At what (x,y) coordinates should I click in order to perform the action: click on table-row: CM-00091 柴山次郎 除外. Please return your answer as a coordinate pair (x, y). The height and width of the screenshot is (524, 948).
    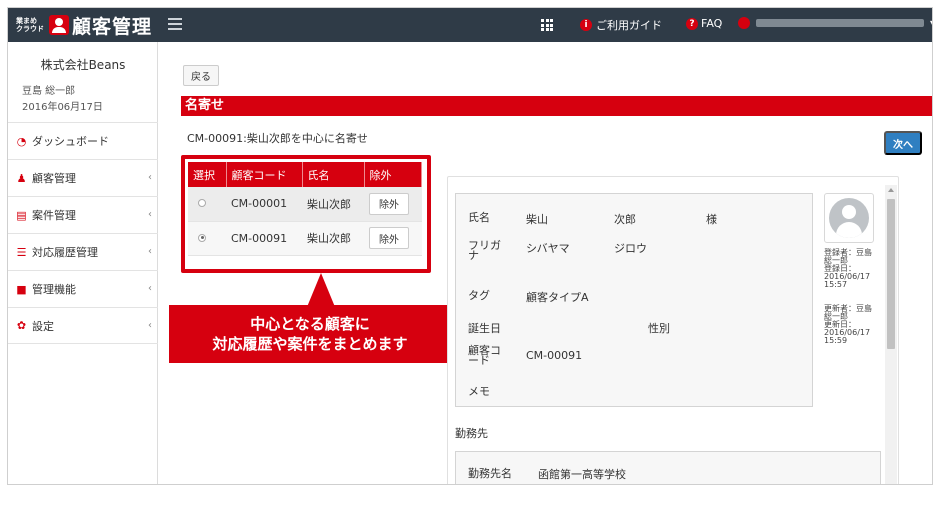
    Looking at the image, I should click on (305, 238).